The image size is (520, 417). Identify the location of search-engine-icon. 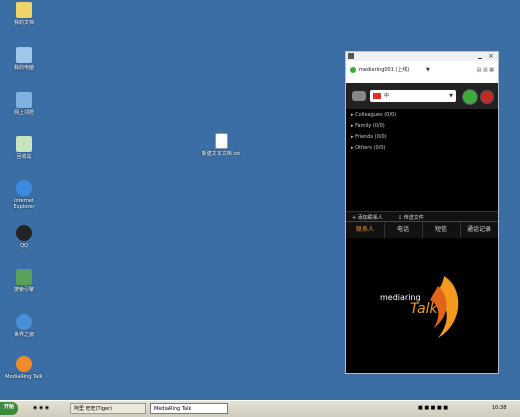
(24, 277).